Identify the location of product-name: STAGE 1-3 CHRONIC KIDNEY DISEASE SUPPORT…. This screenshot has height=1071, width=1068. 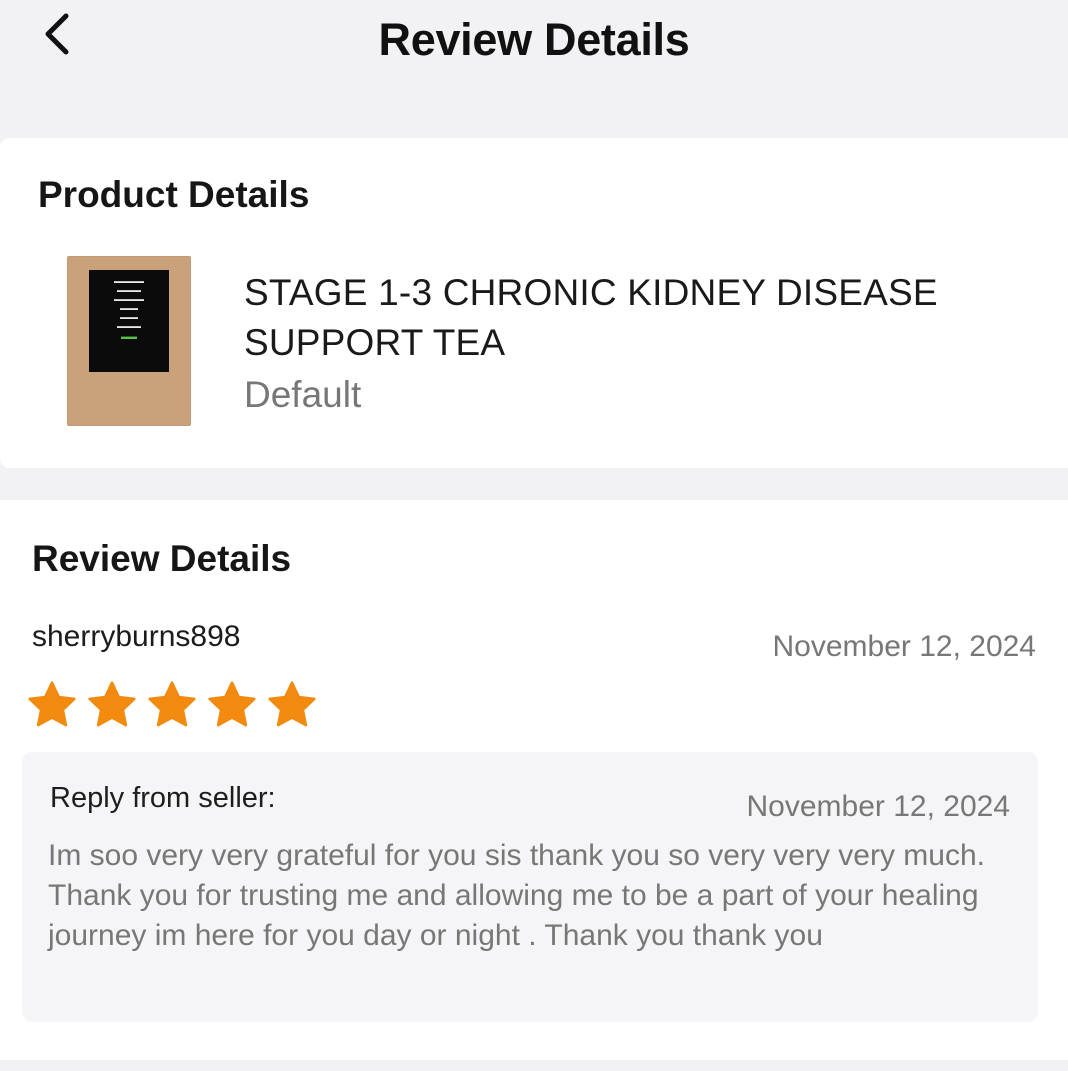
(591, 317).